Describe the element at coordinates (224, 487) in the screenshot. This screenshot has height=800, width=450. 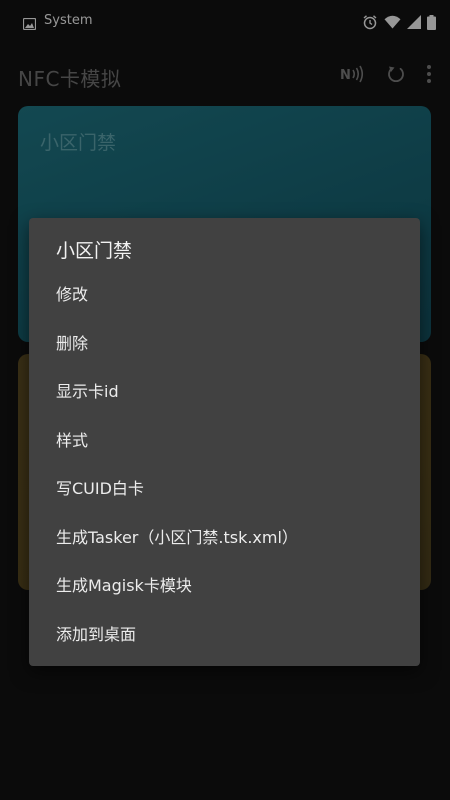
I see `menu-item-write-cuid: 写CUID白卡` at that location.